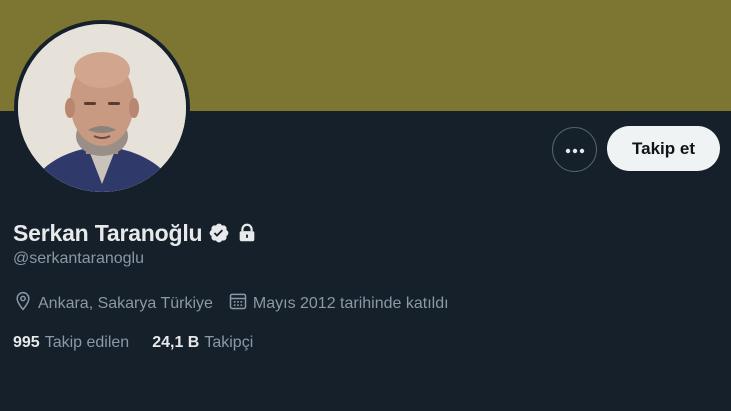  What do you see at coordinates (26, 342) in the screenshot?
I see `following-count: 995` at bounding box center [26, 342].